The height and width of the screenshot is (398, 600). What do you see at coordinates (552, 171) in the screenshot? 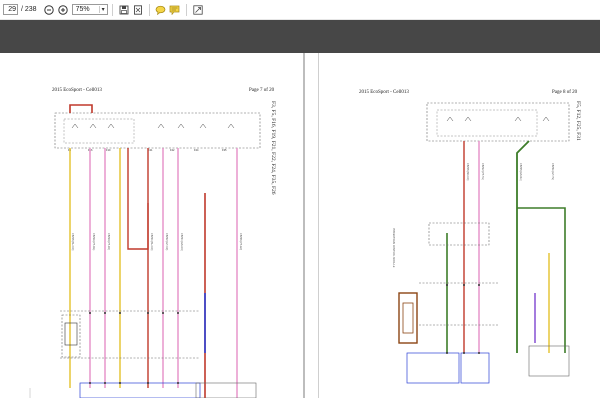
I see `svg-text: CBP31 (GY-YE)` at bounding box center [552, 171].